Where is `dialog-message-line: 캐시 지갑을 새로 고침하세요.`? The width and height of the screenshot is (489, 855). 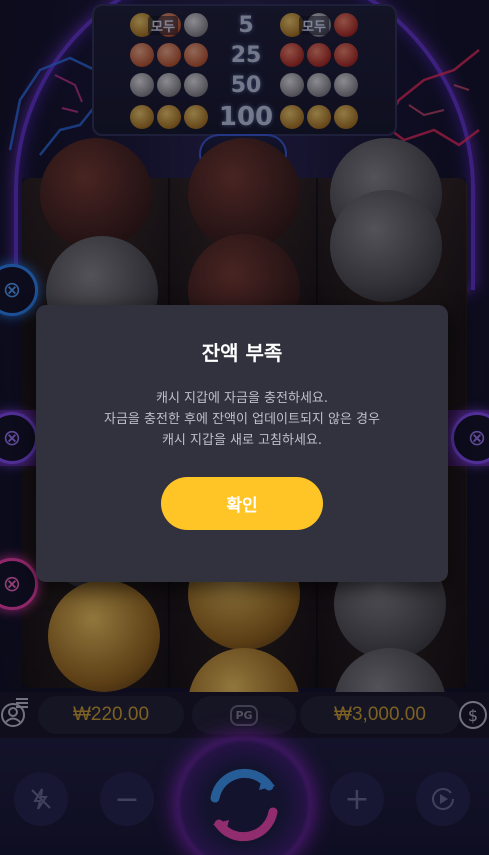
dialog-message-line: 캐시 지갑을 새로 고침하세요. is located at coordinates (242, 440).